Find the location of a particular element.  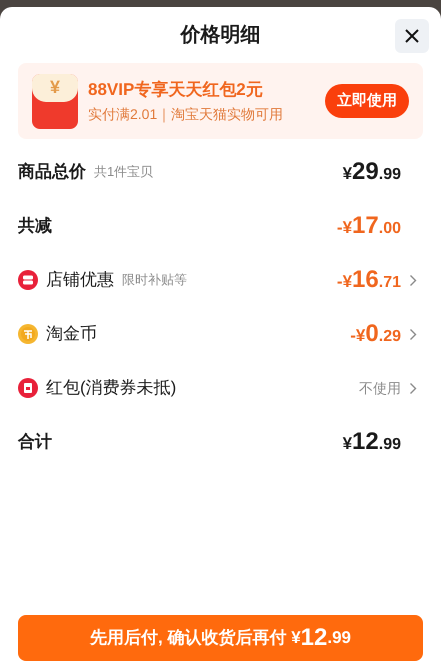

yen-mark: ¥ is located at coordinates (55, 87).